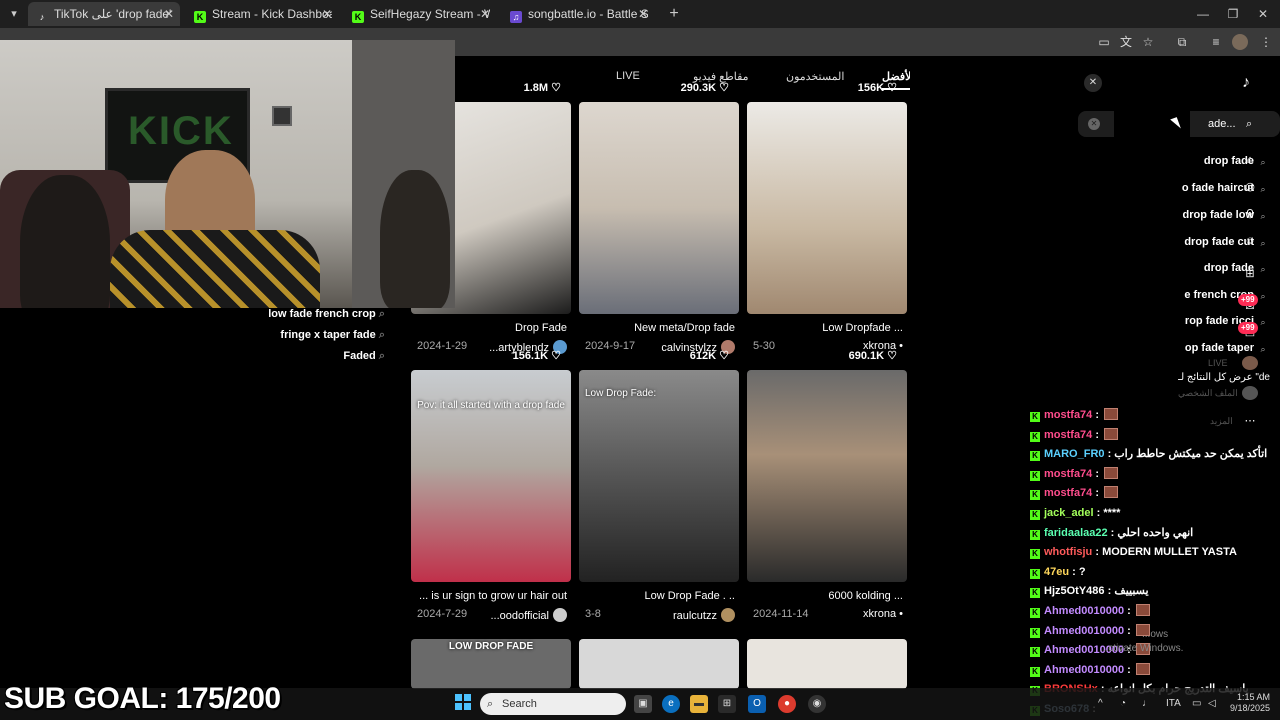 This screenshot has height=720, width=1280. What do you see at coordinates (1182, 42) in the screenshot?
I see `extensions-icon: ⧉` at bounding box center [1182, 42].